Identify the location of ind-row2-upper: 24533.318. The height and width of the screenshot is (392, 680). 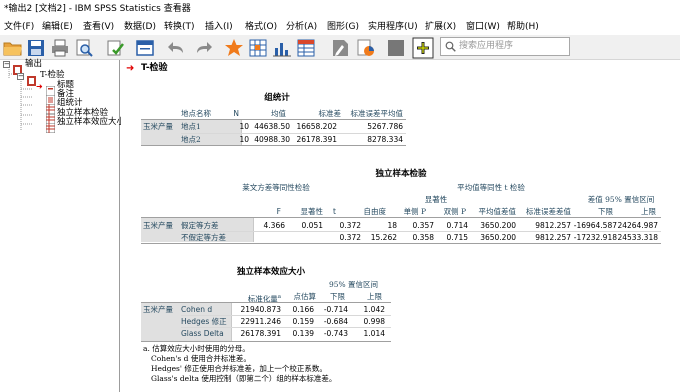
(637, 237).